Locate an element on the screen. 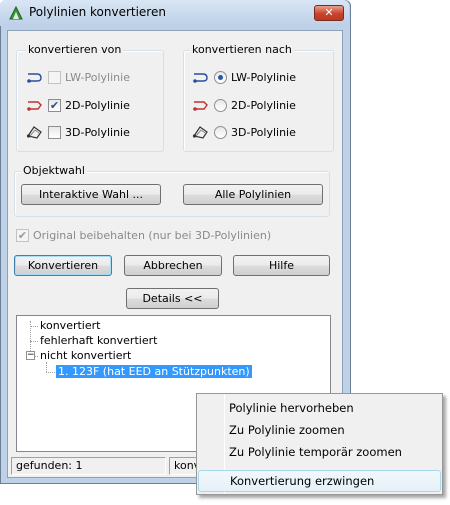  konvertieren-von-label: konvertieren von is located at coordinates (75, 49).